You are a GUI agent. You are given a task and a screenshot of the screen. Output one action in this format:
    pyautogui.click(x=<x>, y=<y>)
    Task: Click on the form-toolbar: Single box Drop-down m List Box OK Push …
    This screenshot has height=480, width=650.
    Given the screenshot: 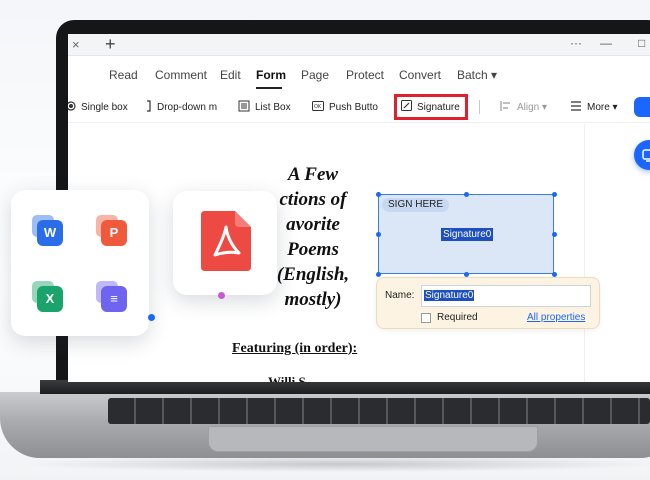 What is the action you would take?
    pyautogui.click(x=359, y=107)
    